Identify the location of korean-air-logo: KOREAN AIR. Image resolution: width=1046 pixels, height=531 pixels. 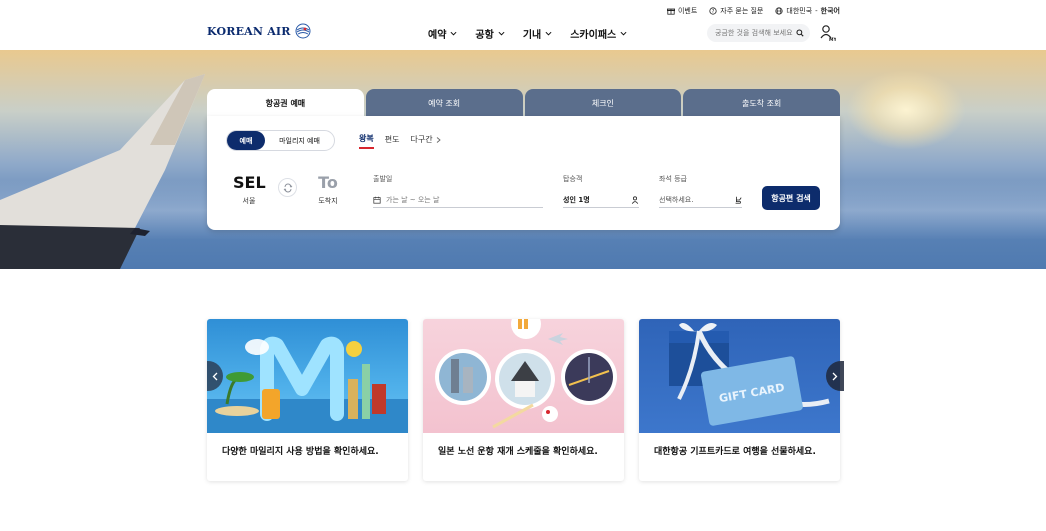
(259, 31).